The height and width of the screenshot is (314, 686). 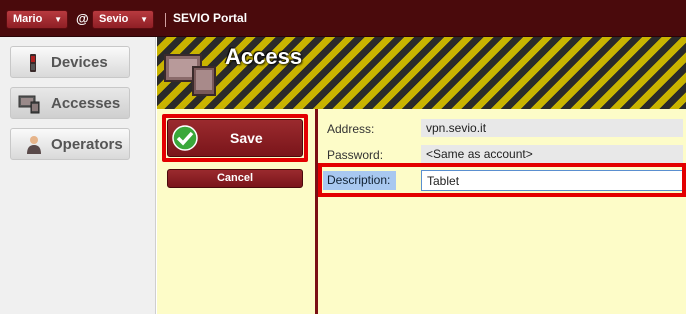 I want to click on save-label: Save, so click(x=246, y=138).